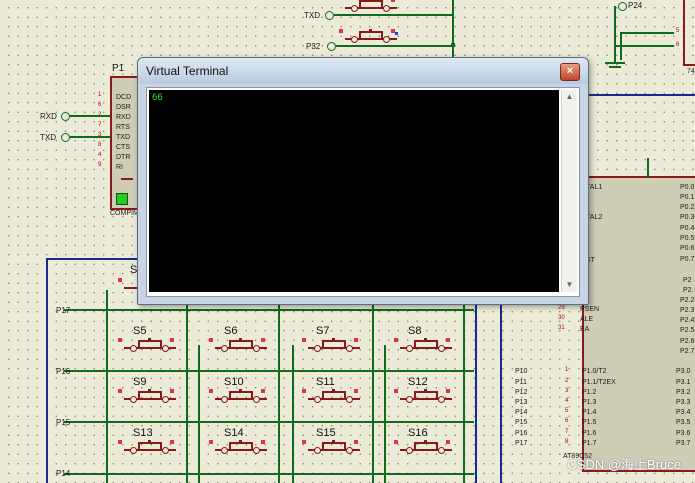 This screenshot has width=695, height=483. What do you see at coordinates (423, 398) in the screenshot?
I see `switch-s12` at bounding box center [423, 398].